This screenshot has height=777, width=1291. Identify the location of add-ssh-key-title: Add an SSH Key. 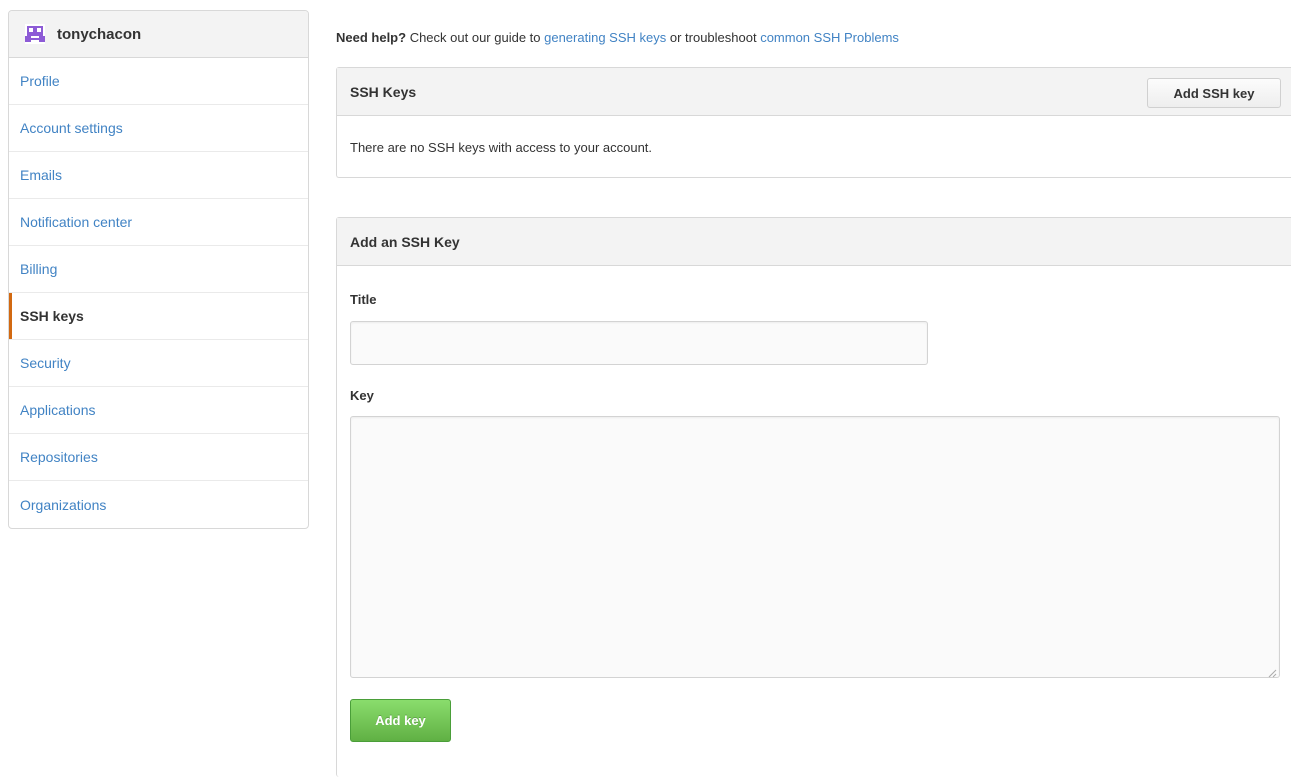
(405, 241).